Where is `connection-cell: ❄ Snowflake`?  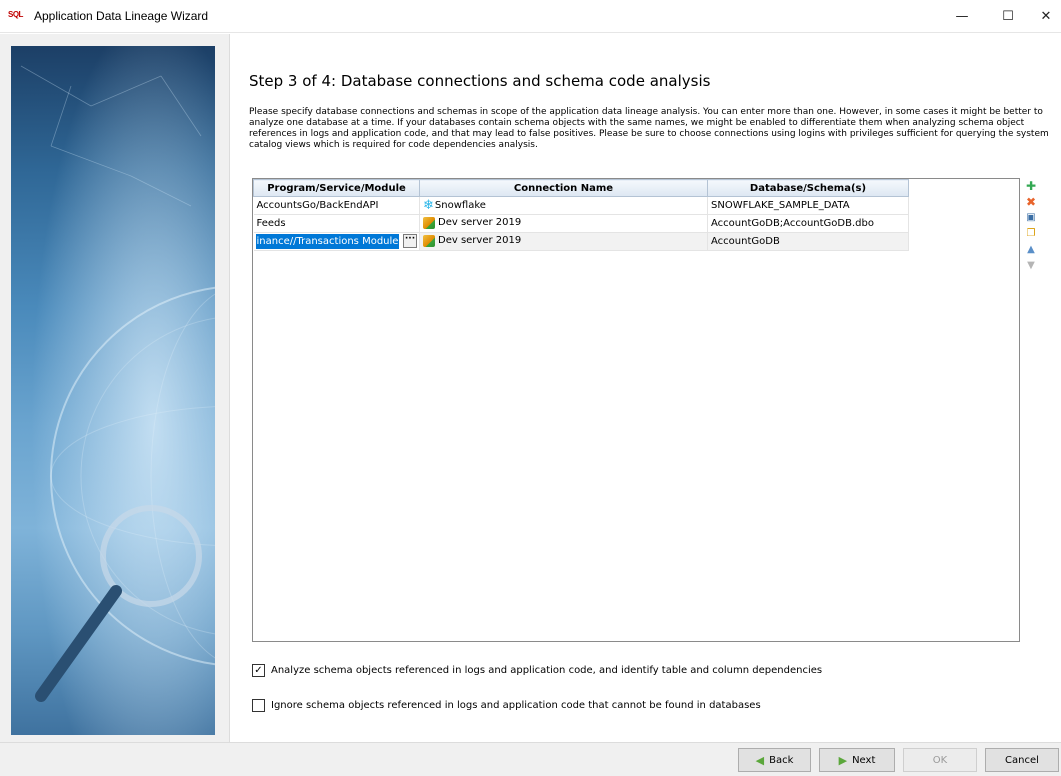
connection-cell: ❄ Snowflake is located at coordinates (563, 205).